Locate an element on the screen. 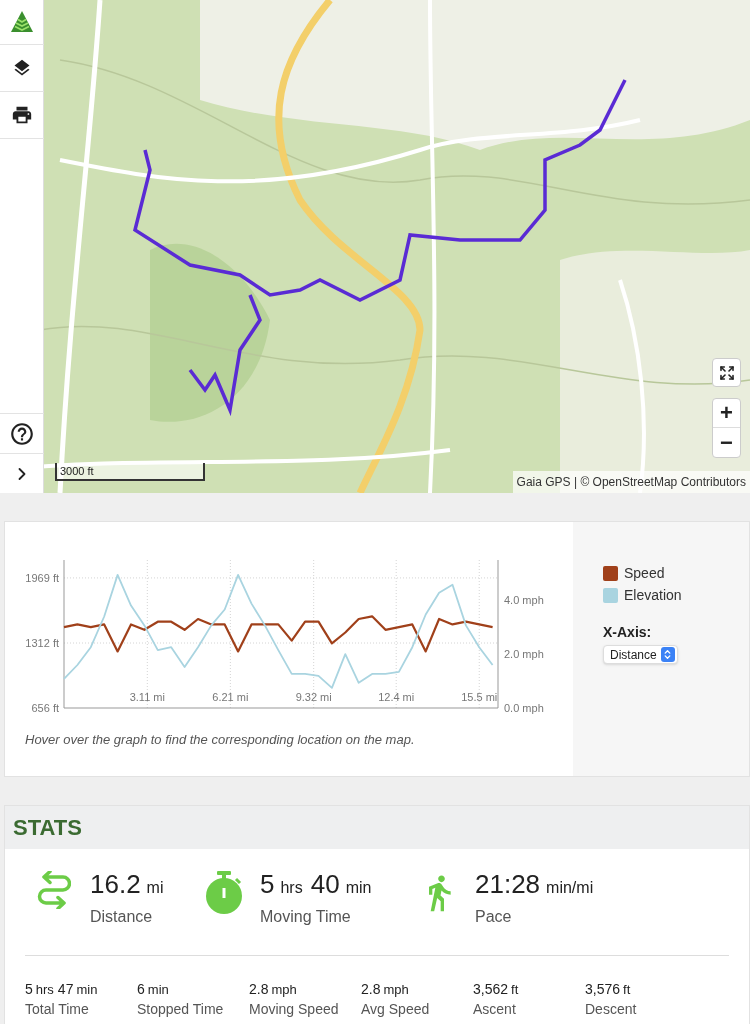  stat-value: 3,576 ft is located at coordinates (608, 989).